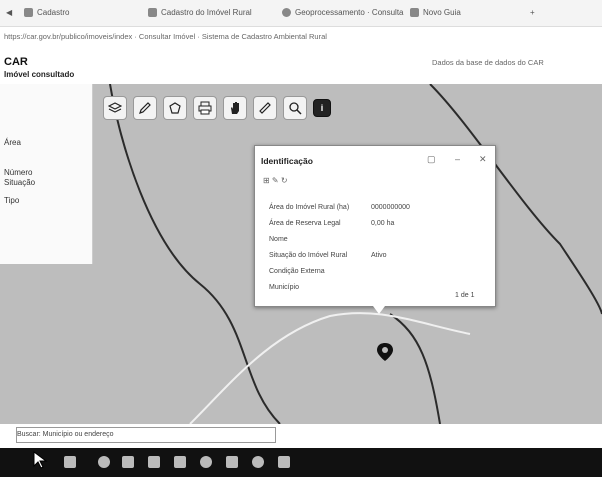 This screenshot has width=602, height=477. I want to click on field-label: Situação do Imóvel Rural, so click(308, 255).